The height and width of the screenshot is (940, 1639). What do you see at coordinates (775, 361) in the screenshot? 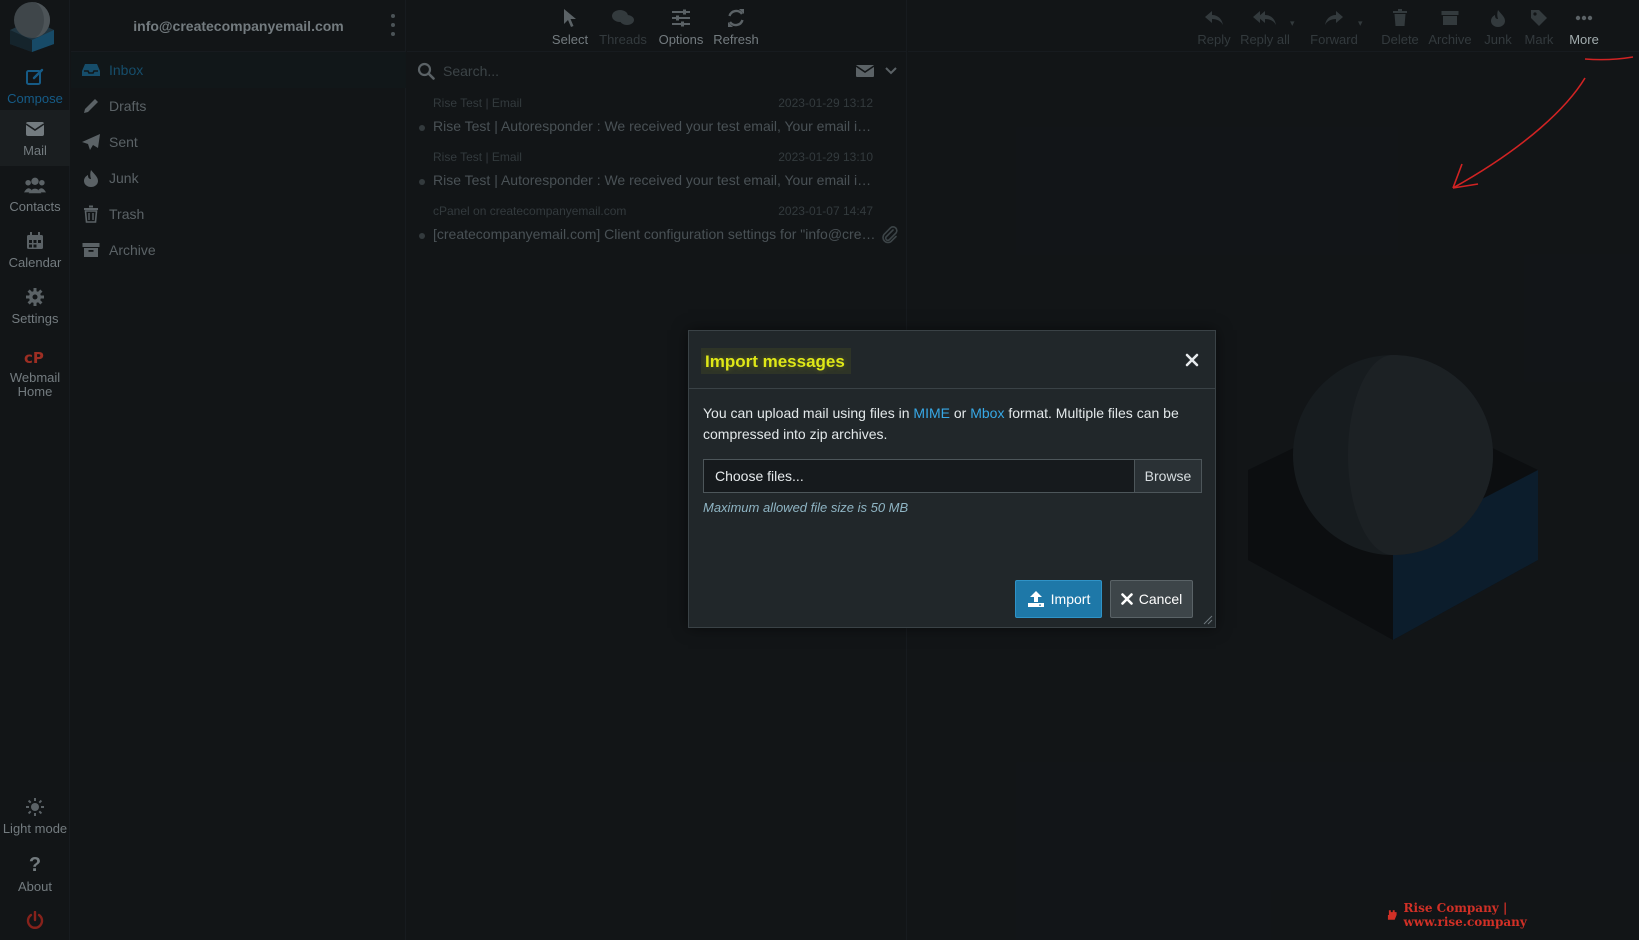
I see `dialog-title: Import messages` at bounding box center [775, 361].